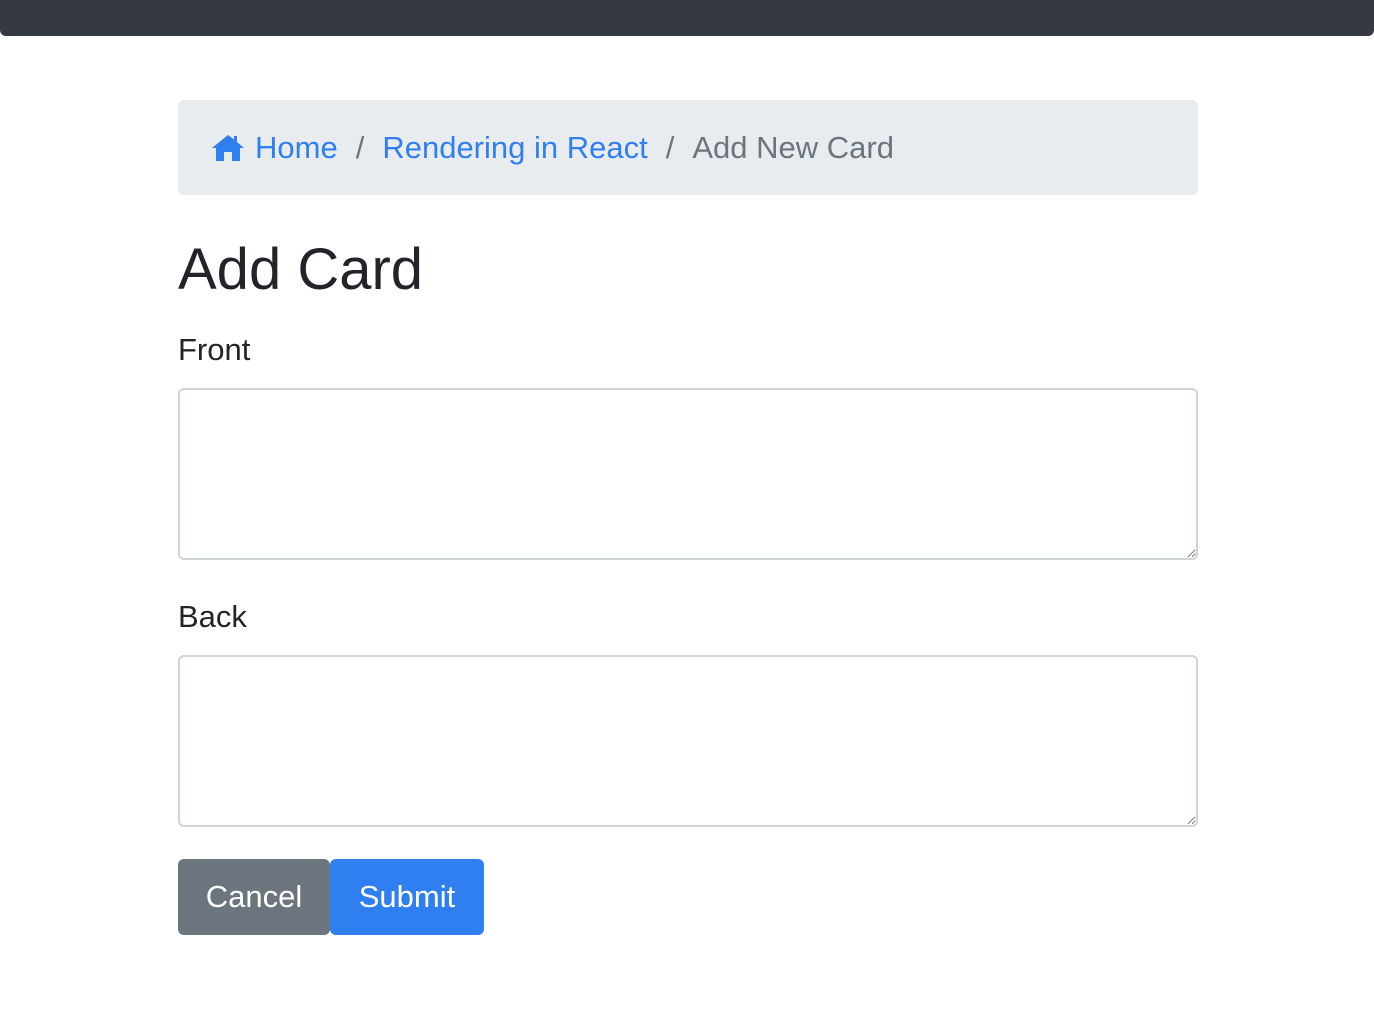  What do you see at coordinates (688, 147) in the screenshot?
I see `breadcrumb: Home / Rendering in React / Add New Card` at bounding box center [688, 147].